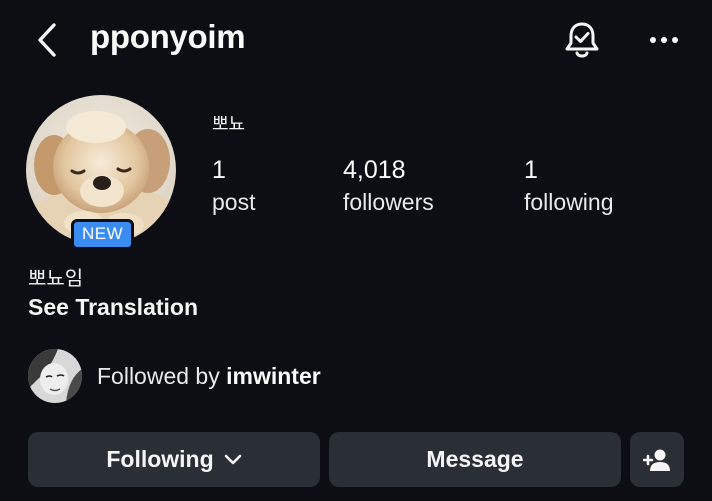 Image resolution: width=712 pixels, height=501 pixels. I want to click on more-horizontal-icon, so click(664, 40).